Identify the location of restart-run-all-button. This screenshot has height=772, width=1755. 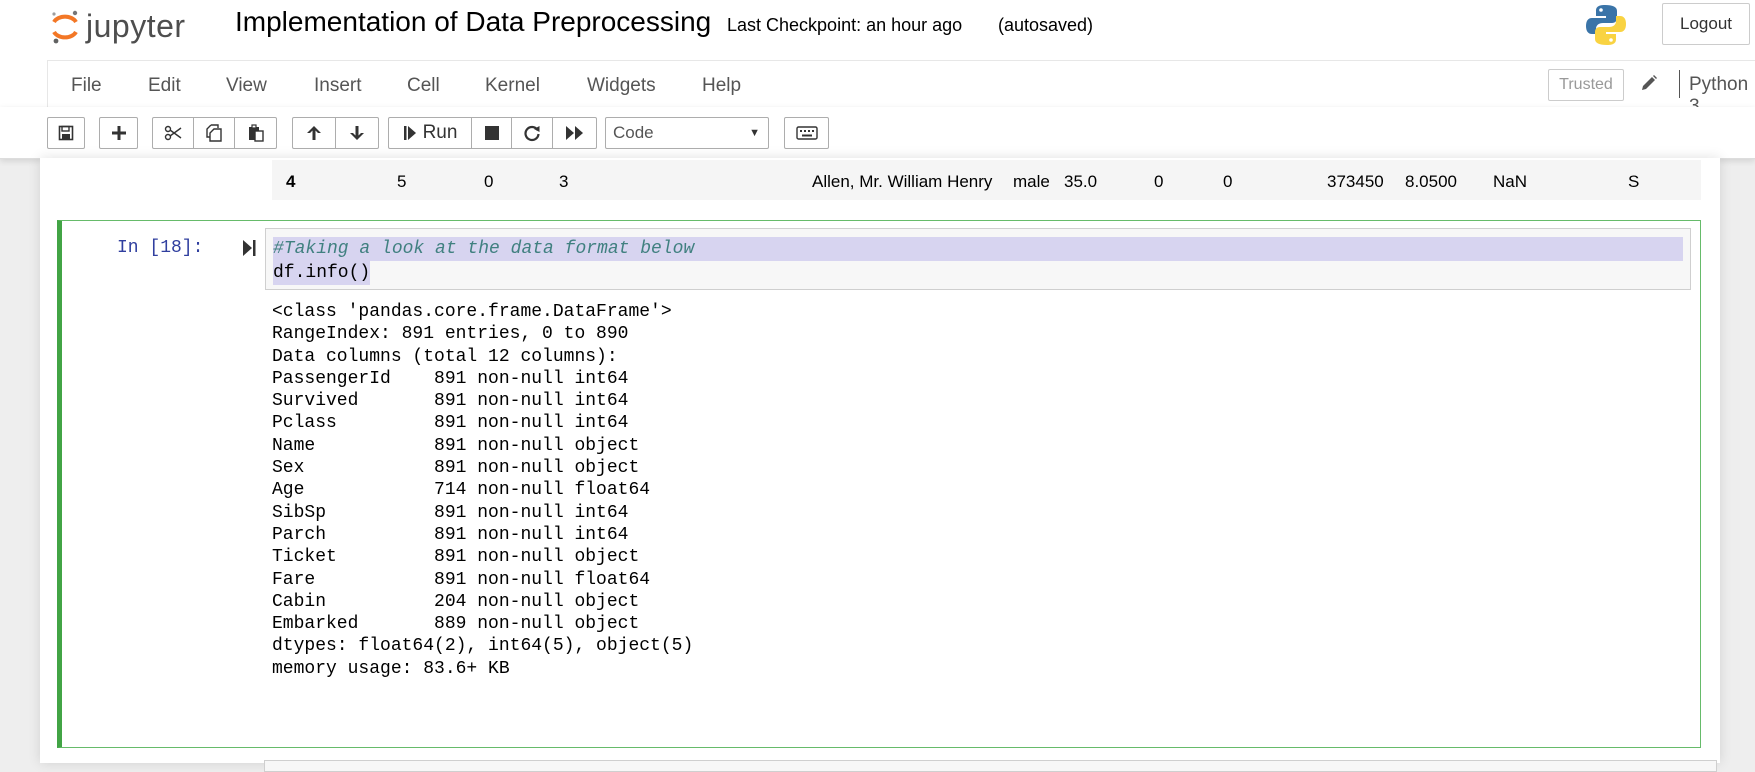
(574, 133).